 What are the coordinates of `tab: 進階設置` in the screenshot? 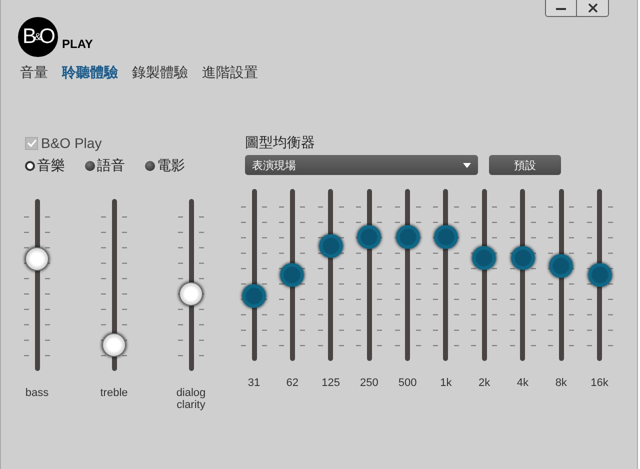 It's located at (230, 73).